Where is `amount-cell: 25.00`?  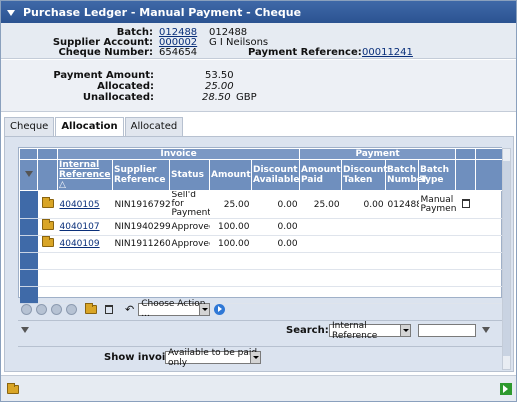 amount-cell: 25.00 is located at coordinates (230, 204).